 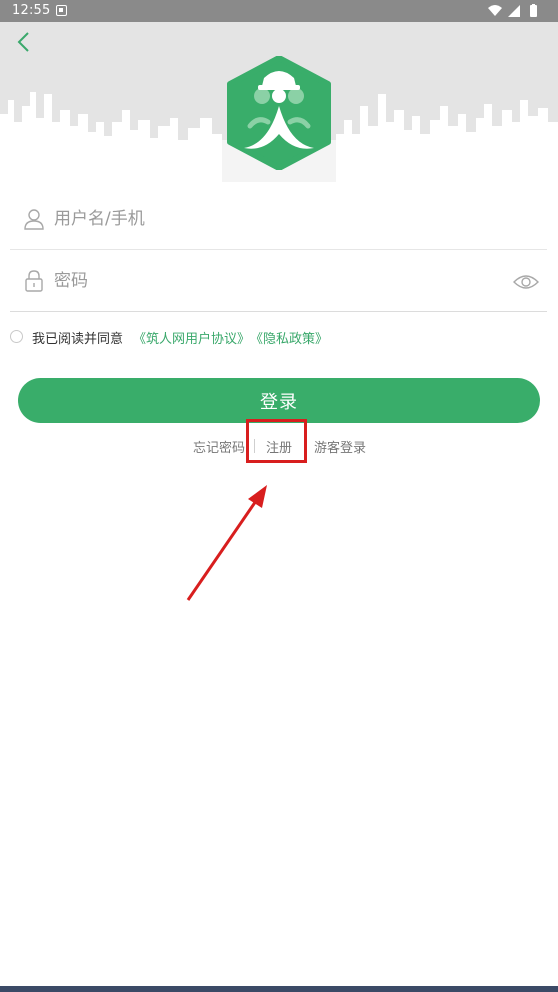 What do you see at coordinates (34, 281) in the screenshot?
I see `lock-icon` at bounding box center [34, 281].